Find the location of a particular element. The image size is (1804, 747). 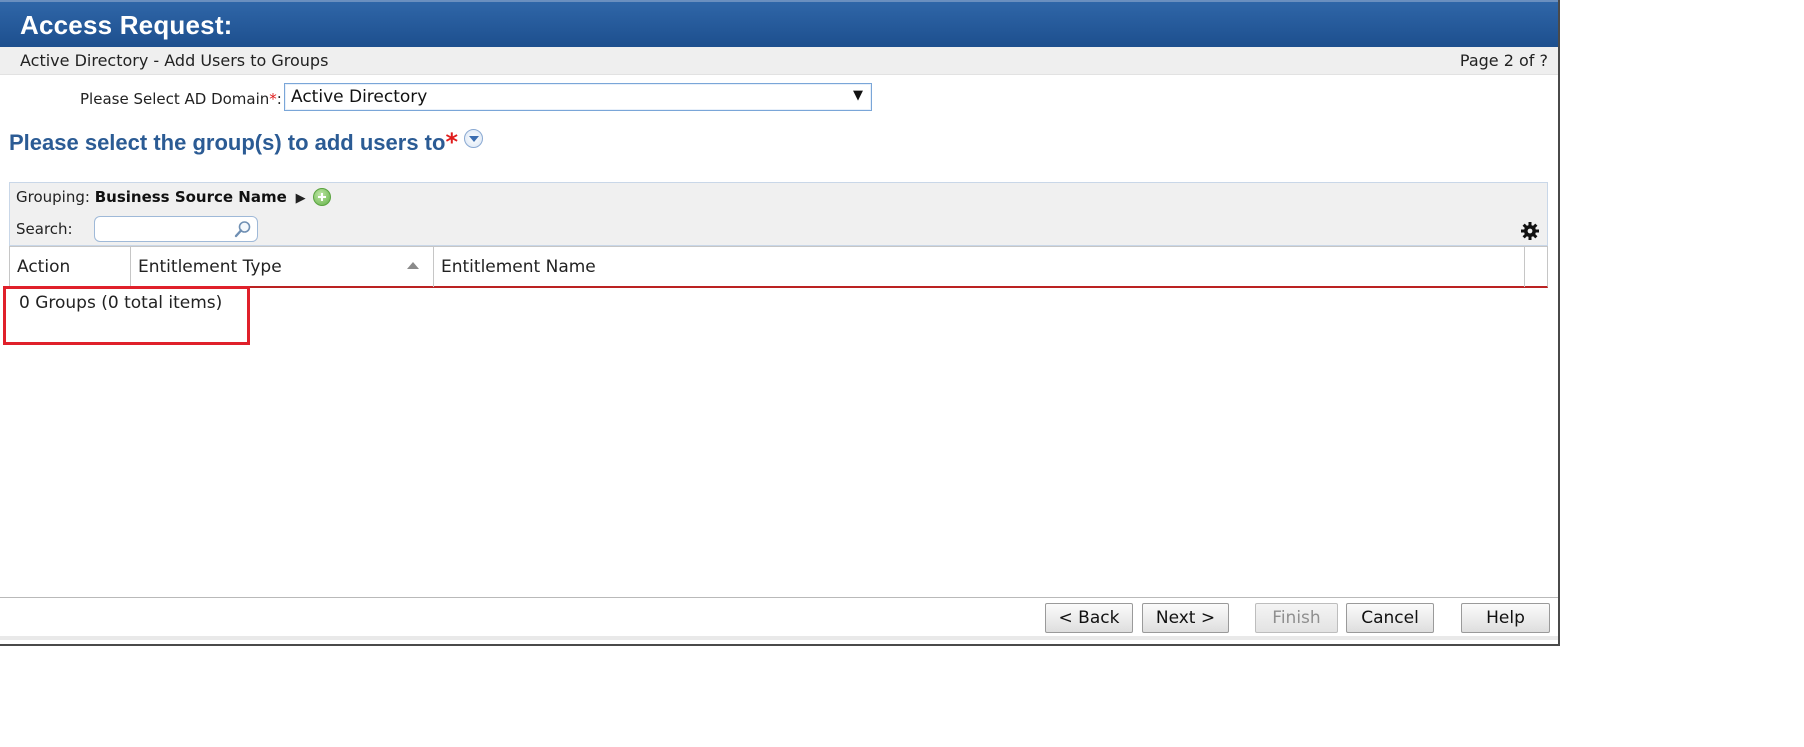

grouping-arrow-icon: ▶ is located at coordinates (301, 198).